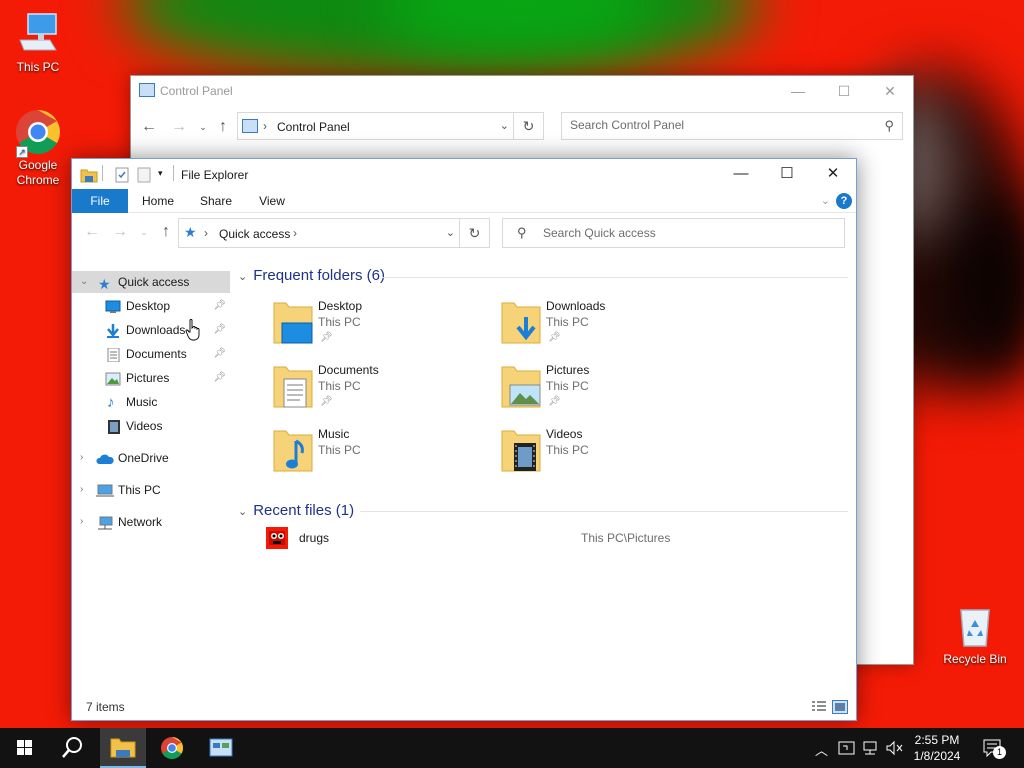  Describe the element at coordinates (72, 748) in the screenshot. I see `search-button` at that location.